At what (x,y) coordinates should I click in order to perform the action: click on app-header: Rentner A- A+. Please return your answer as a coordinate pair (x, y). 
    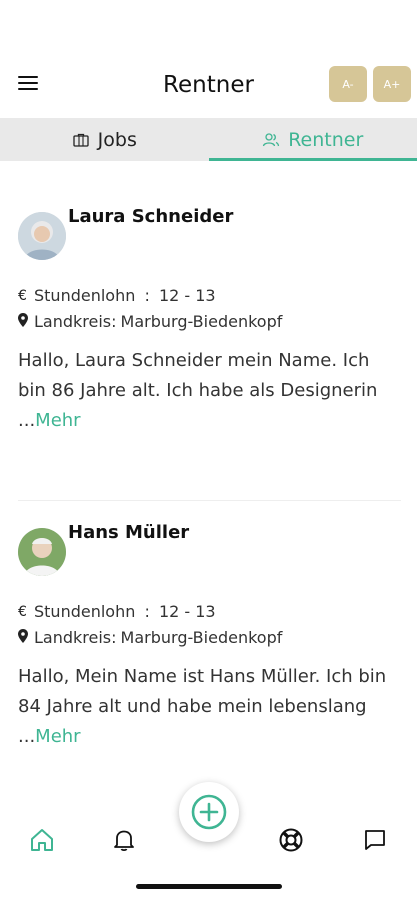
    Looking at the image, I should click on (208, 59).